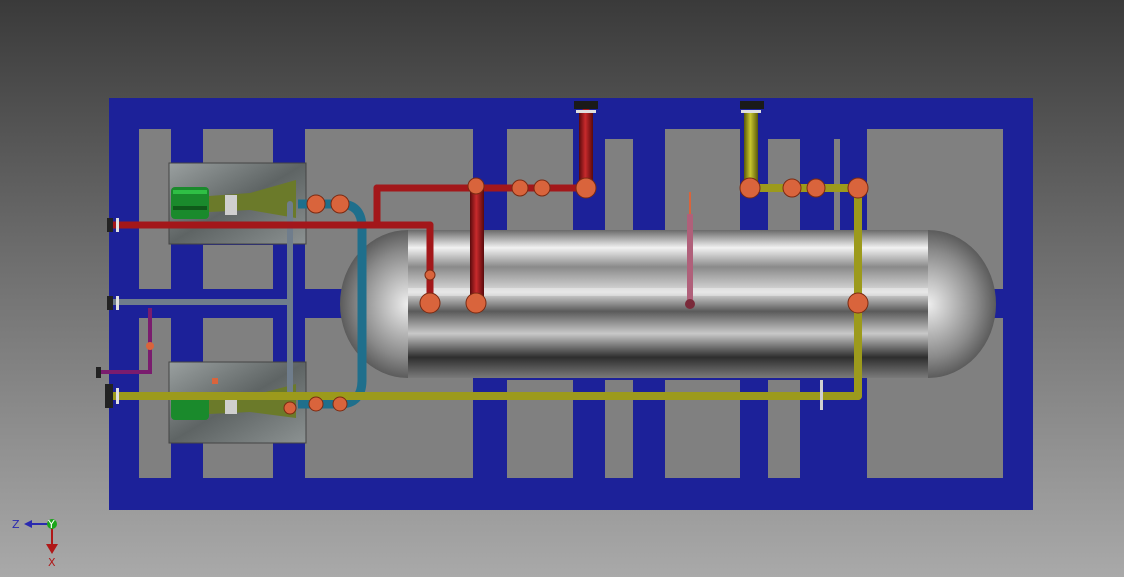 The width and height of the screenshot is (1124, 577). Describe the element at coordinates (586, 149) in the screenshot. I see `red-pipe-riser` at that location.